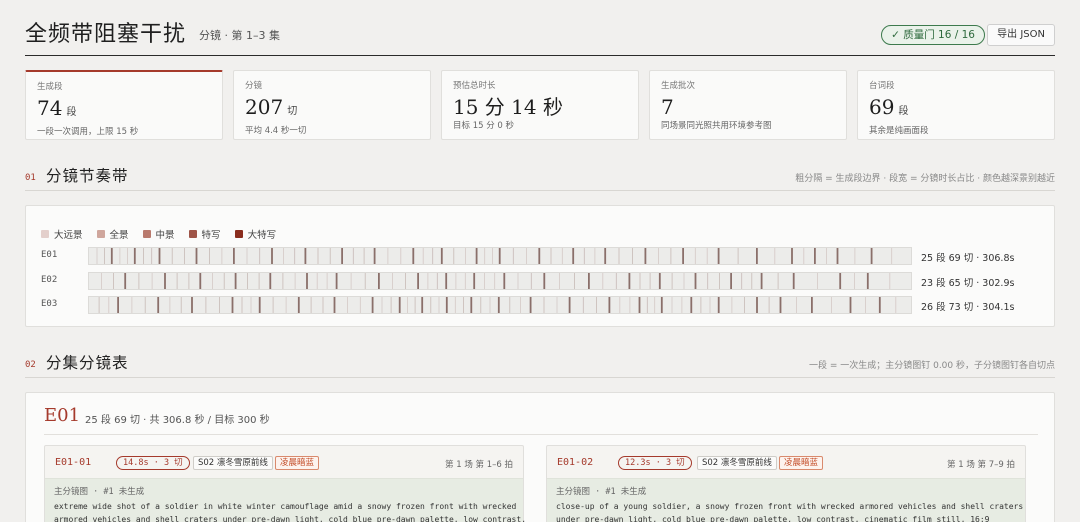  I want to click on stat-card-duration: 预估总时长 15 分 14 秒 目标 15 分 0 秒, so click(540, 105).